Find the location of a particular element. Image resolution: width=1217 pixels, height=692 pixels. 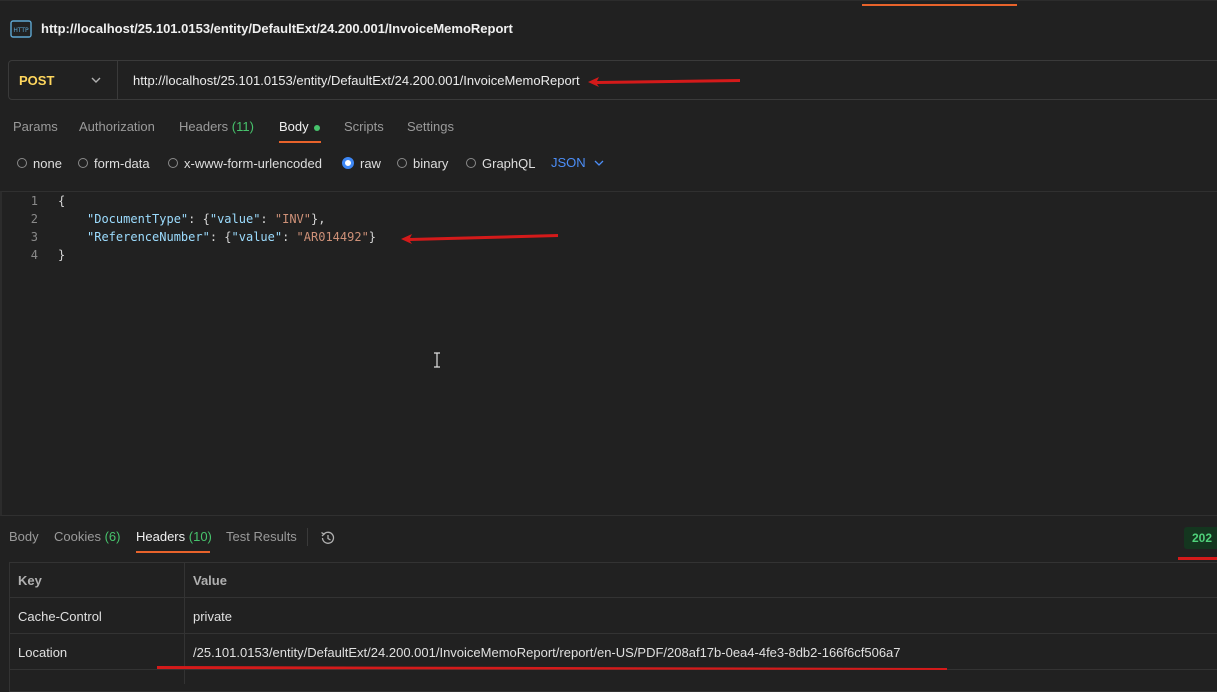

http-icon: HTTP is located at coordinates (21, 29).